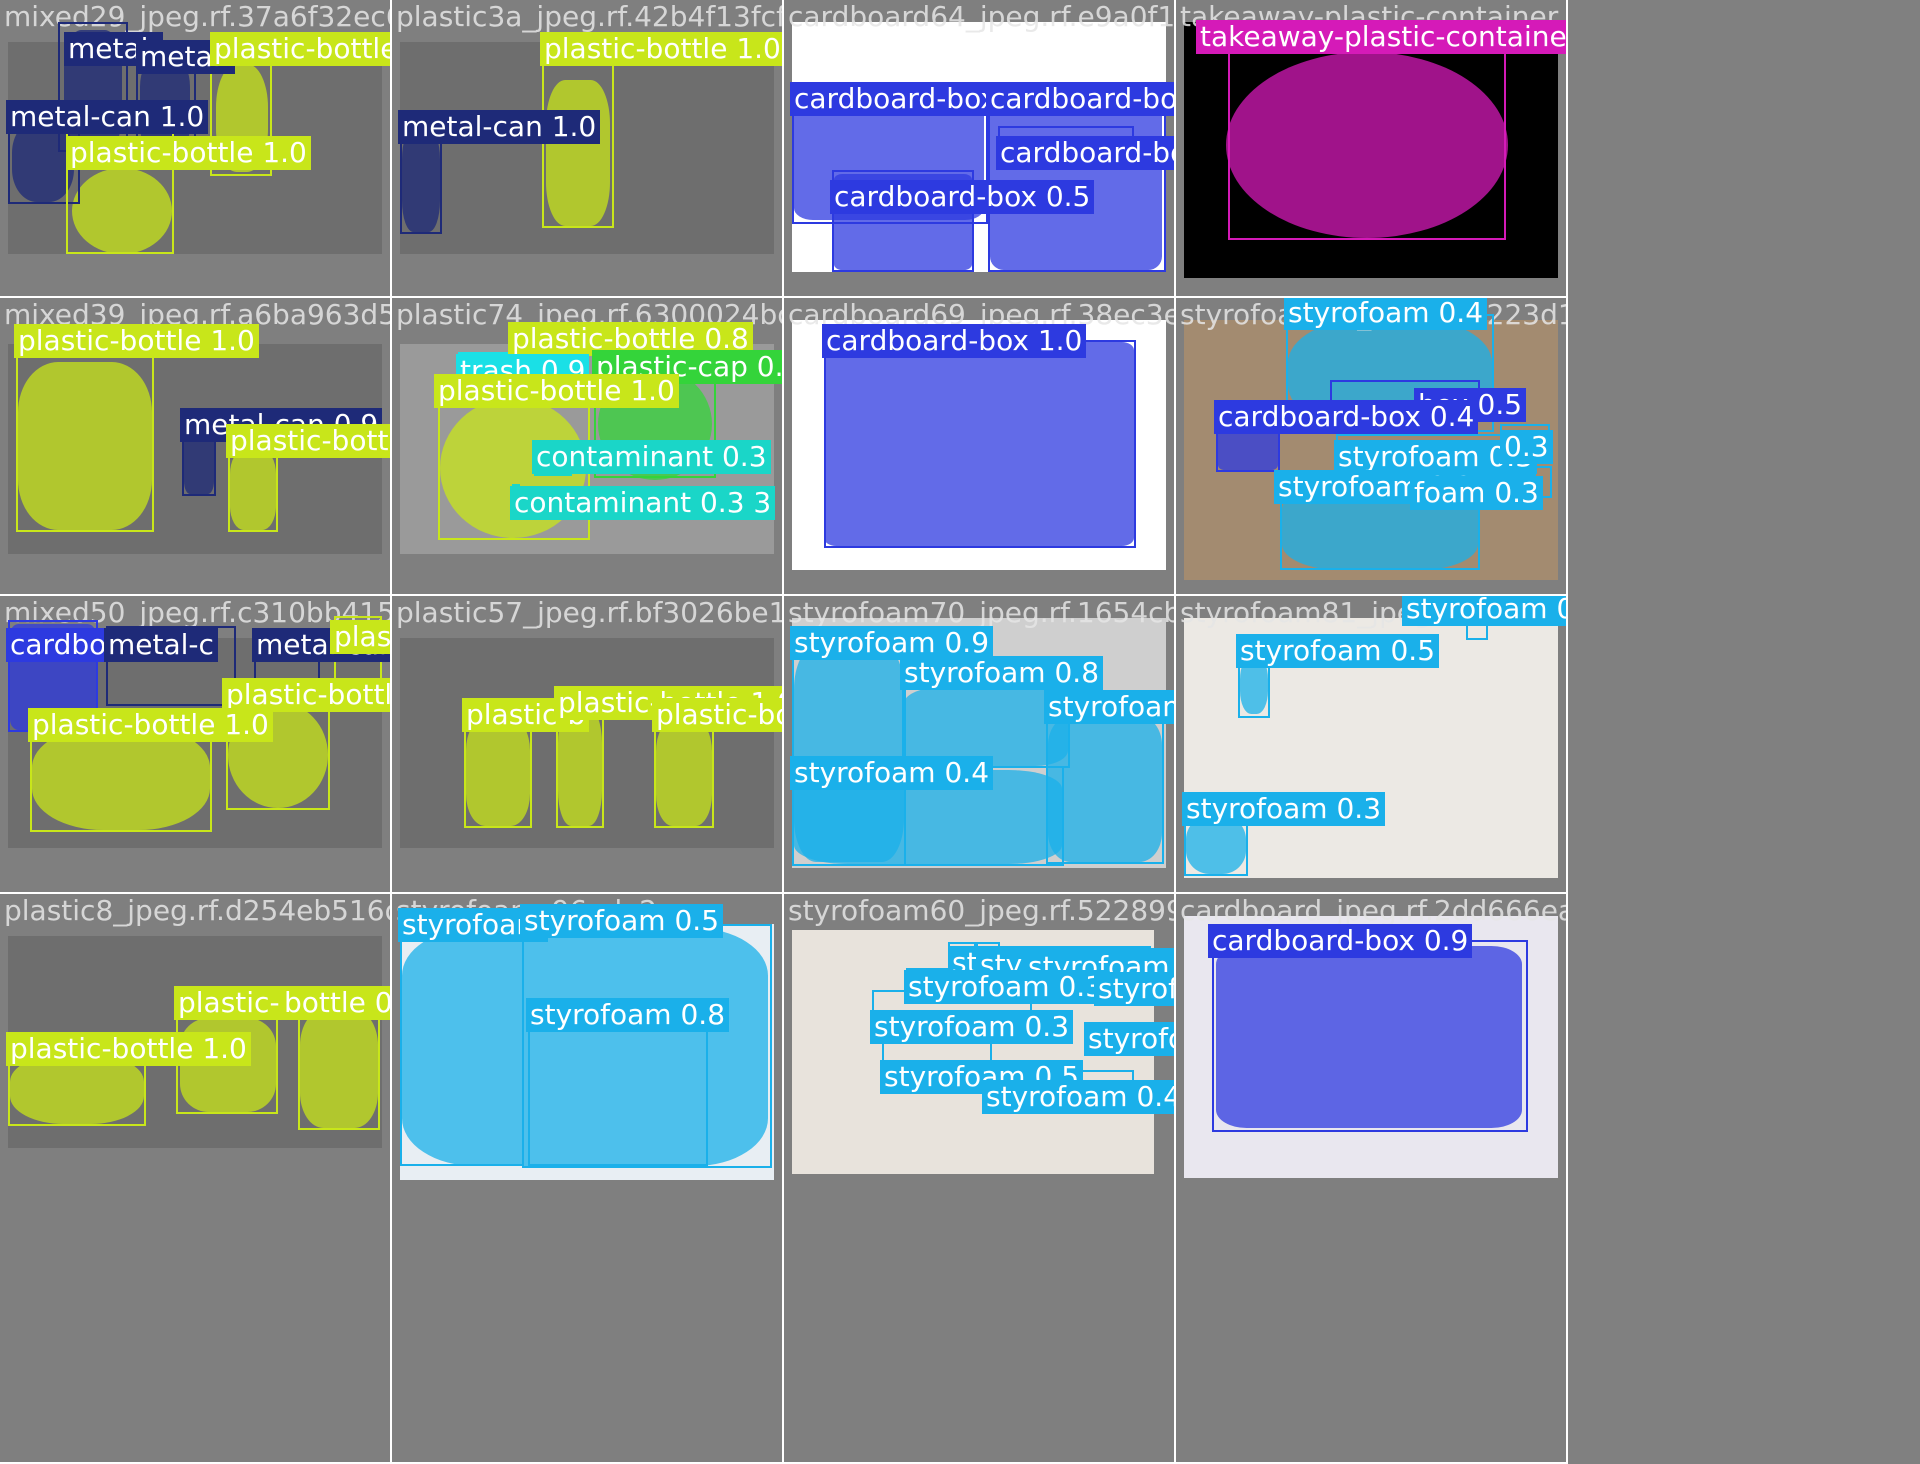 The height and width of the screenshot is (1464, 1920). Describe the element at coordinates (335, 1003) in the screenshot. I see `detection-label: bottle 0.9` at that location.